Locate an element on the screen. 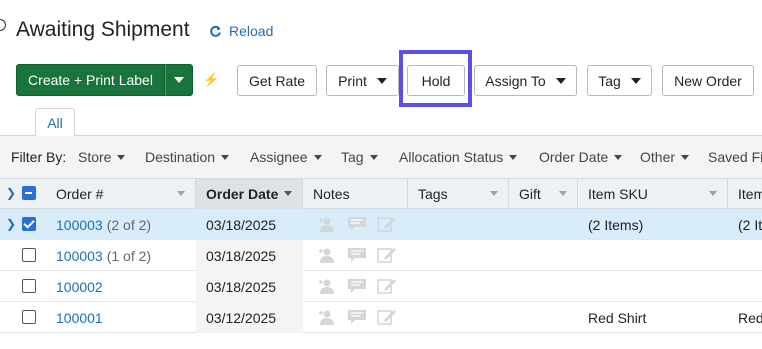 Image resolution: width=762 pixels, height=349 pixels. filter-assignee-label: Assignee is located at coordinates (279, 157).